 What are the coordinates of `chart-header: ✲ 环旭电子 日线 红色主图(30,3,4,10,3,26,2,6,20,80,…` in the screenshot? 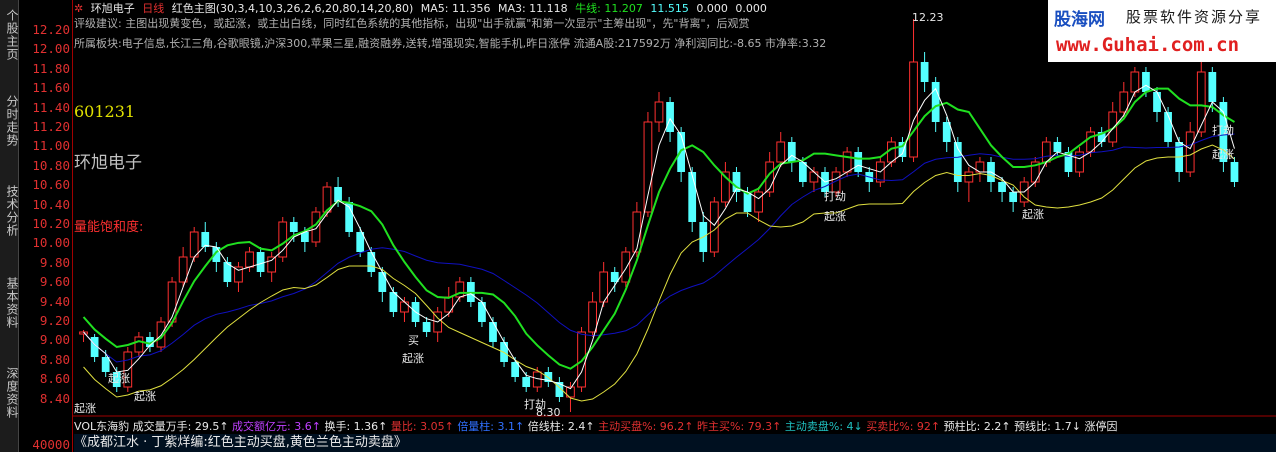 It's located at (422, 7).